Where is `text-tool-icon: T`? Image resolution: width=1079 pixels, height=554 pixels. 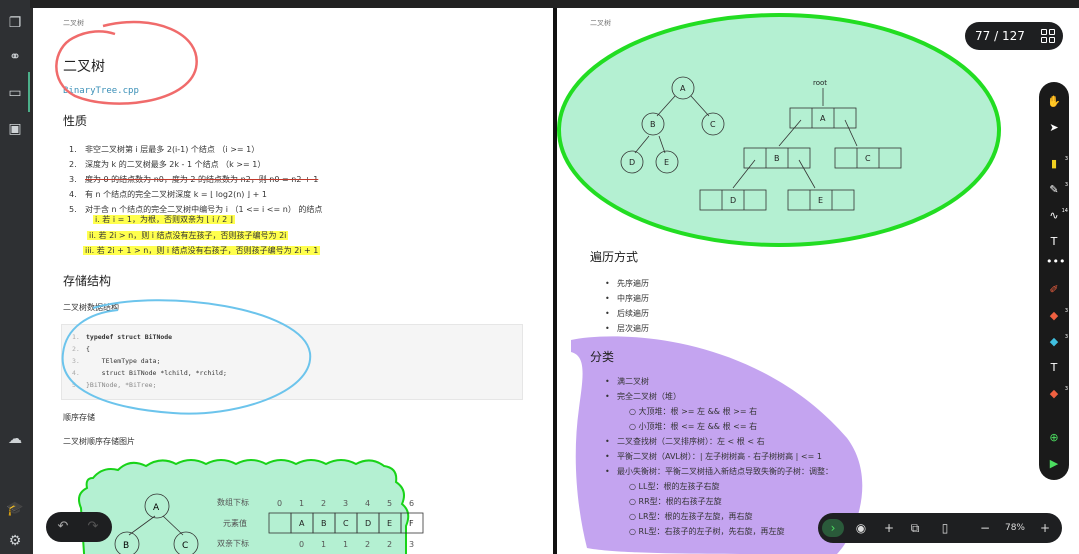
text-tool-icon: T is located at coordinates (1054, 242).